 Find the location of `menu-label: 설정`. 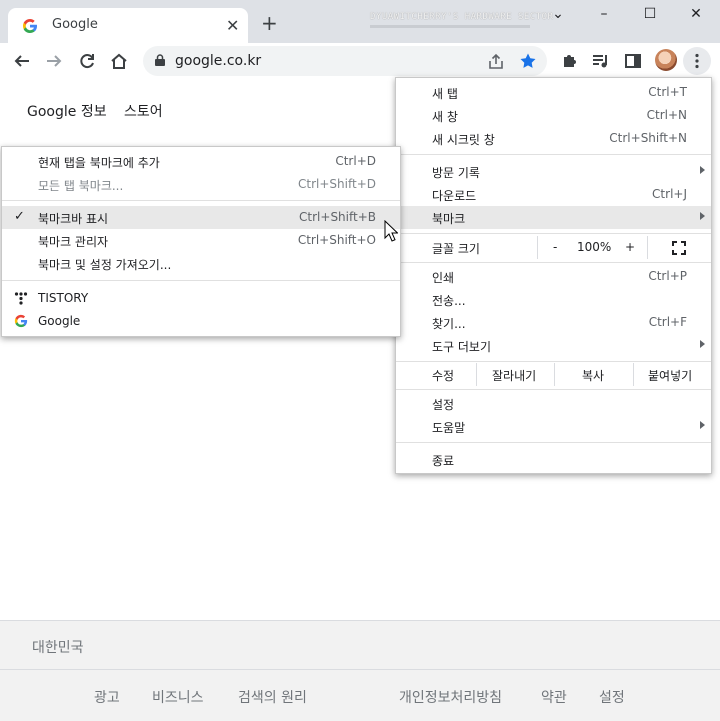

menu-label: 설정 is located at coordinates (443, 405).